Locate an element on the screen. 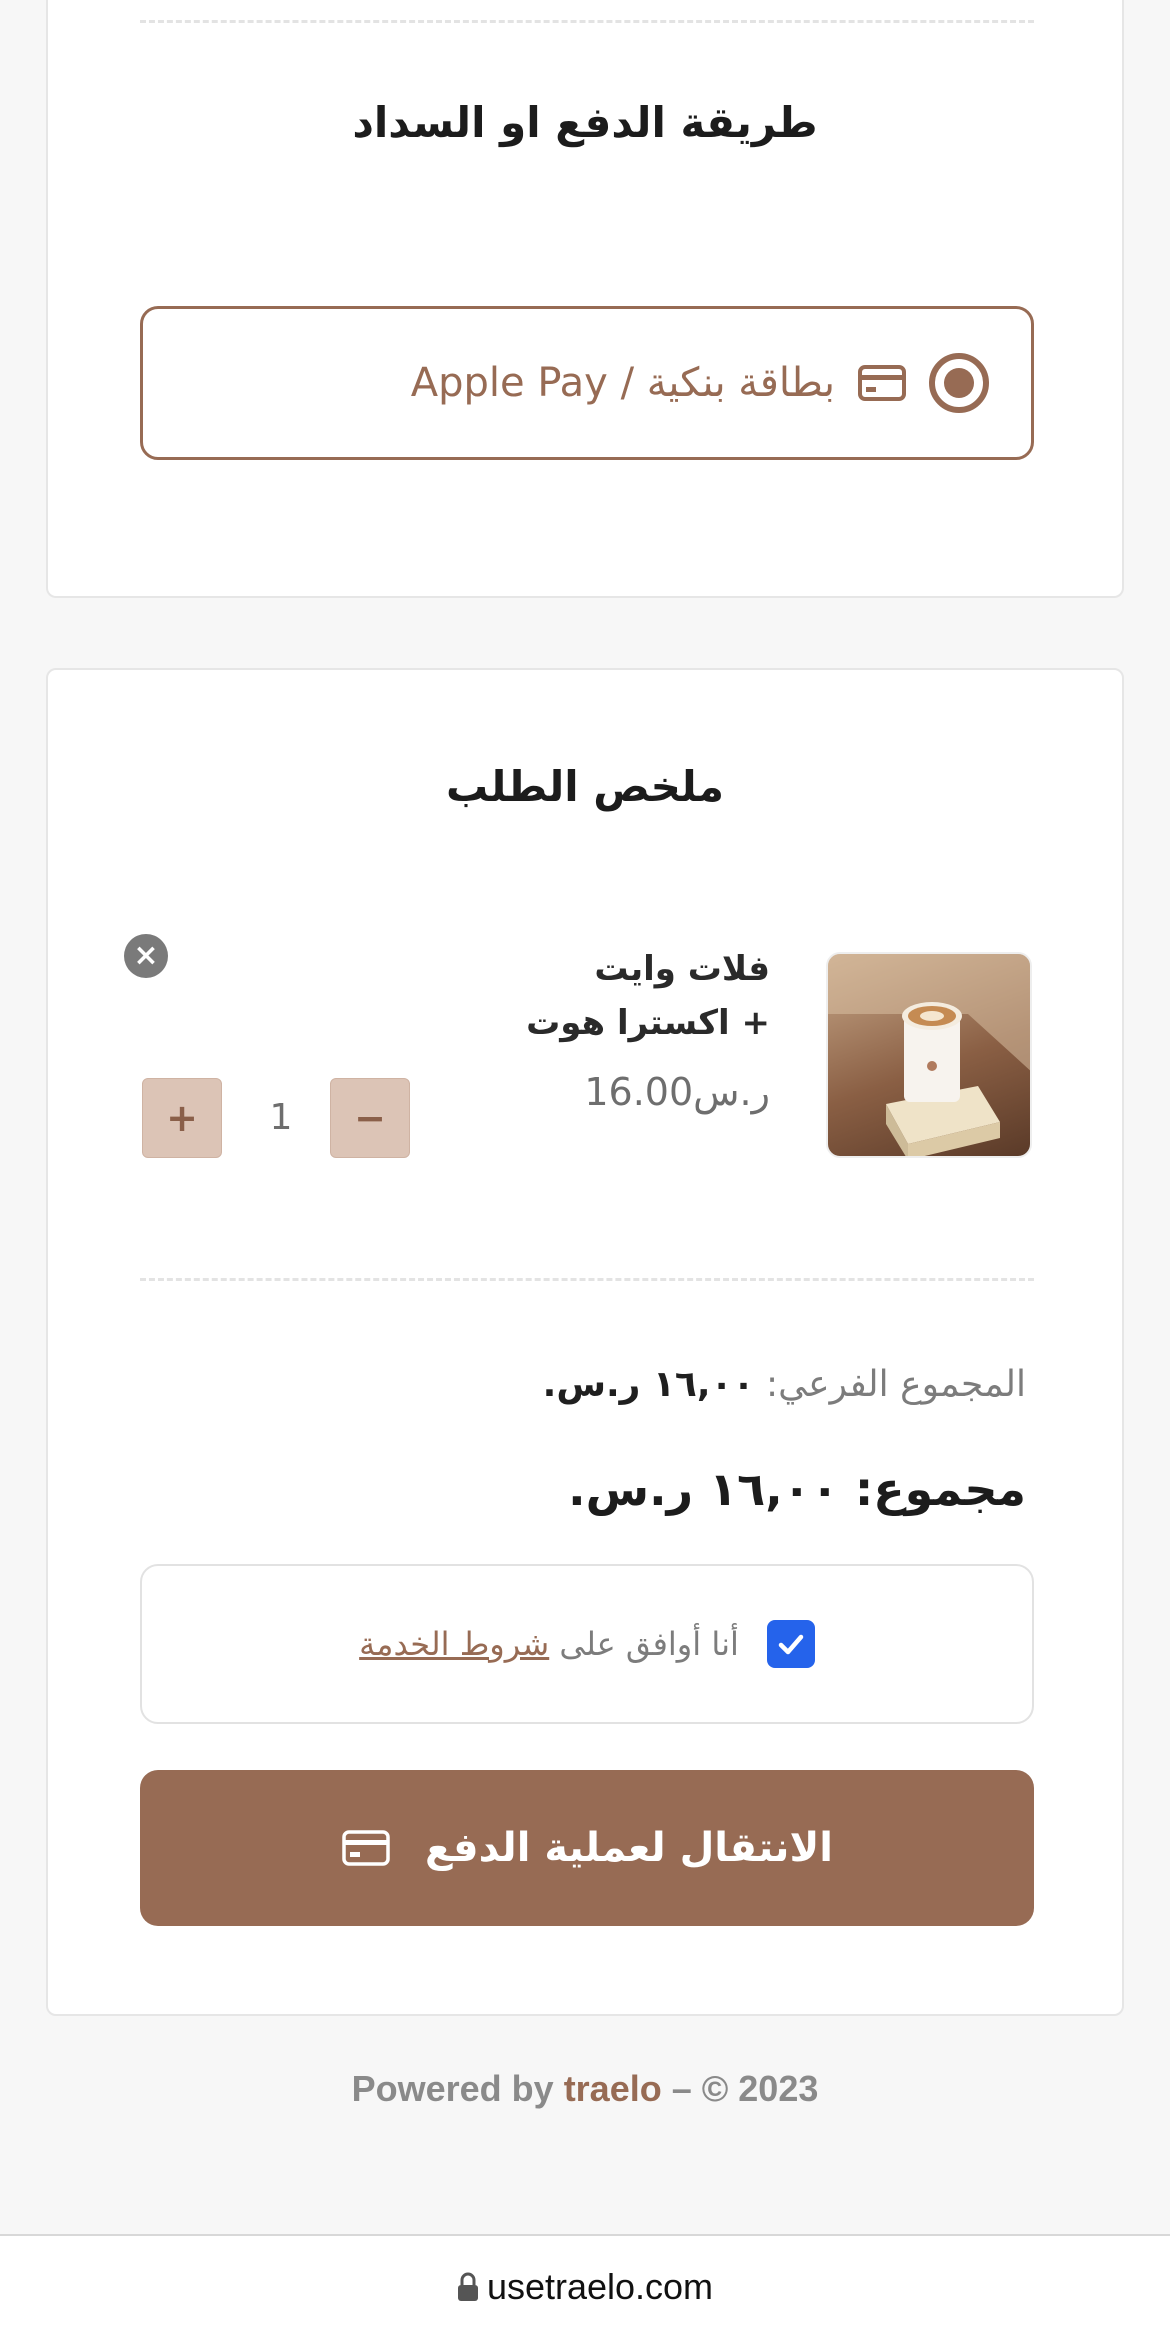 The image size is (1170, 2337). item-image is located at coordinates (929, 1055).